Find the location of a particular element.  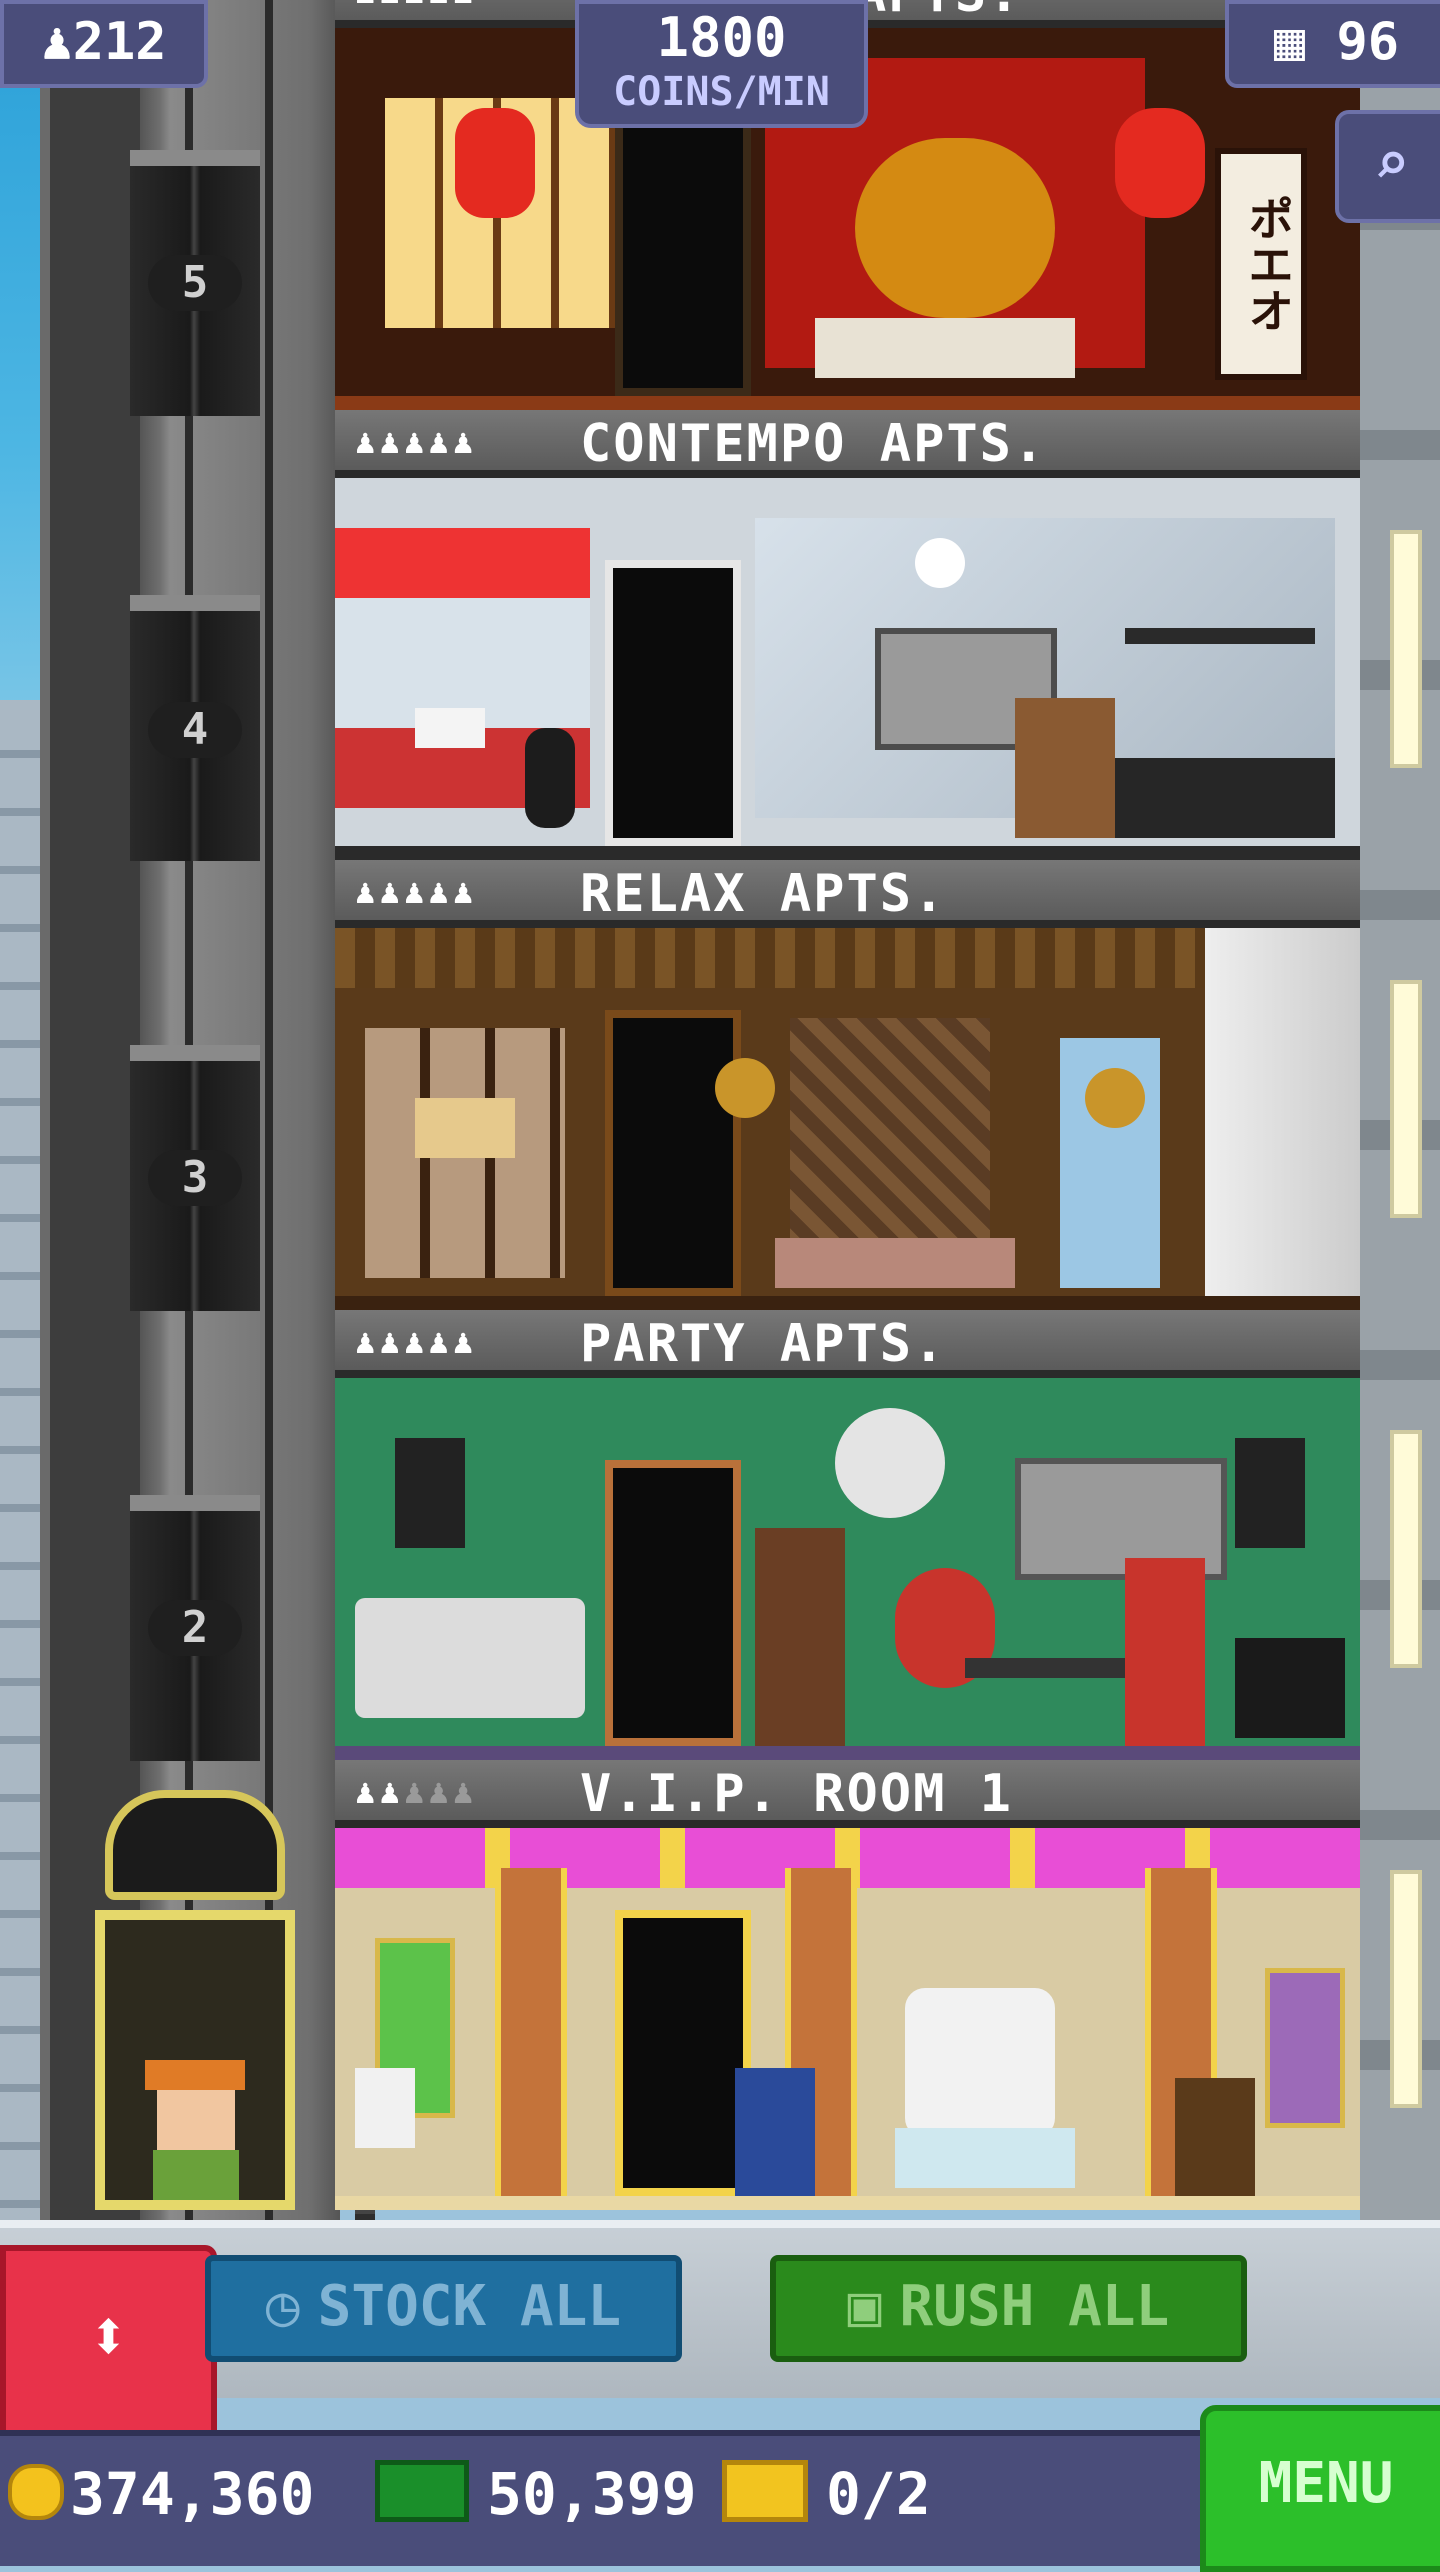

hanging-lamp is located at coordinates (1115, 1098).